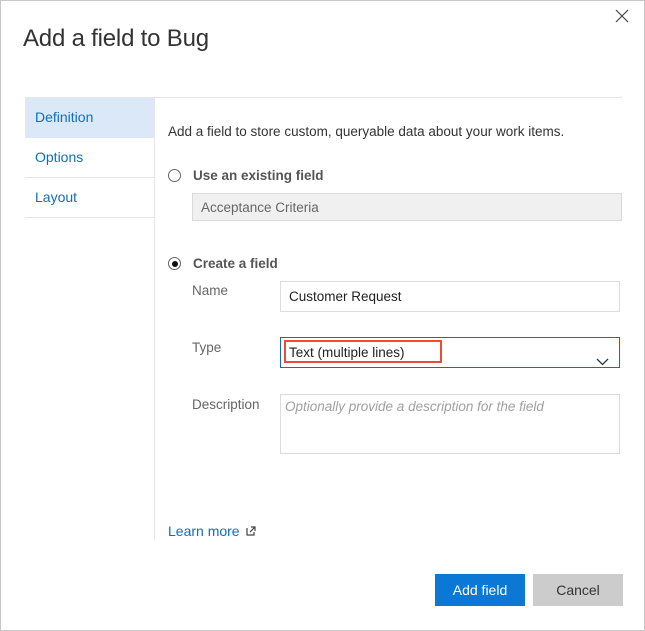 The image size is (645, 631). I want to click on type-select: Text (multiple lines), so click(450, 352).